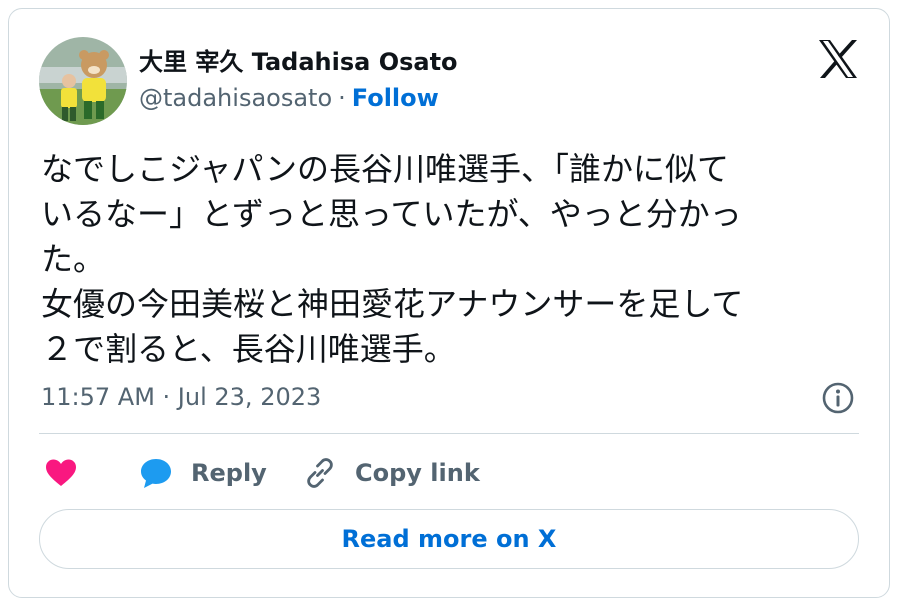  I want to click on tweet-line: なでしこジャパンの長谷川唯選手、「誰かに似て, so click(385, 169).